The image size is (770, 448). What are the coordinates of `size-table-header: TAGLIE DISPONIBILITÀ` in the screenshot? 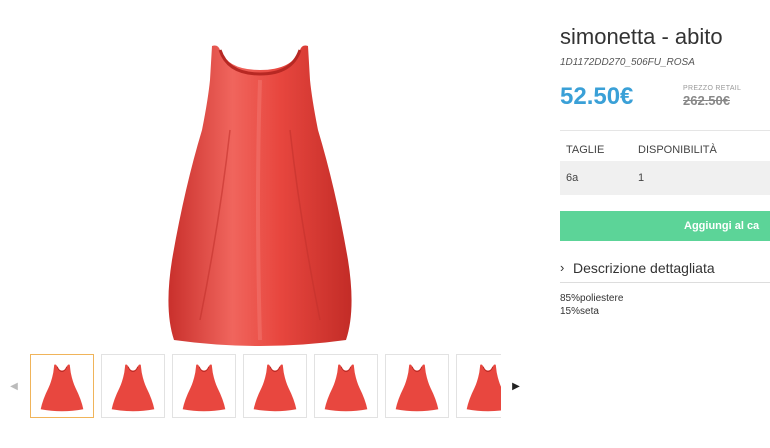 It's located at (665, 149).